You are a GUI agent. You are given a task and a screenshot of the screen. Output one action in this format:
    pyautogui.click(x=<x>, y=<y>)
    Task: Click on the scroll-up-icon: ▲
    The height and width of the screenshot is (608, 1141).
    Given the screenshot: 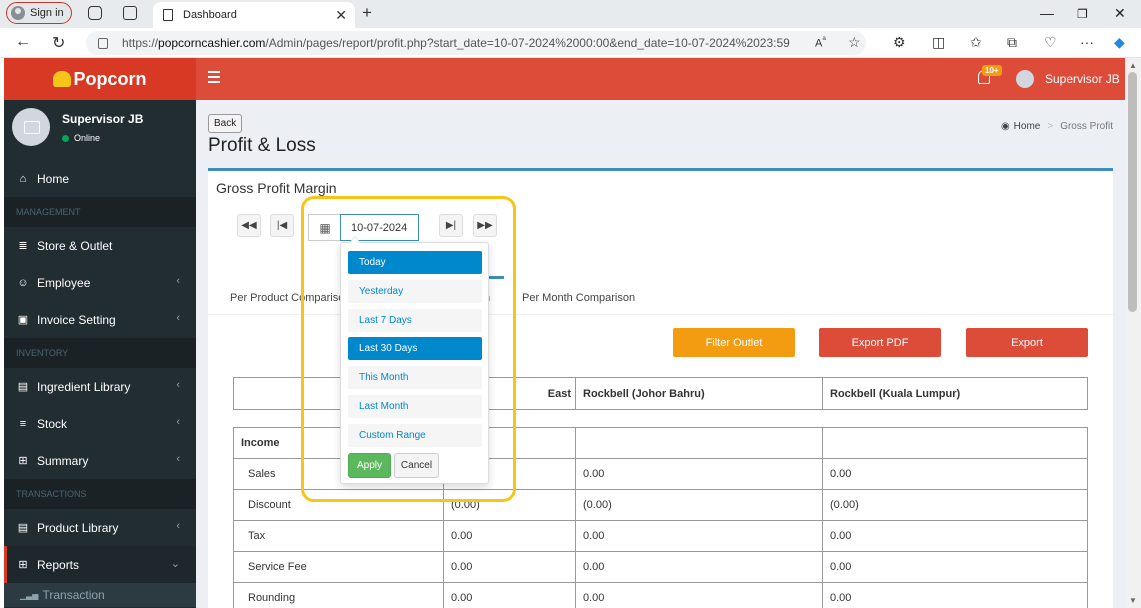 What is the action you would take?
    pyautogui.click(x=1133, y=65)
    